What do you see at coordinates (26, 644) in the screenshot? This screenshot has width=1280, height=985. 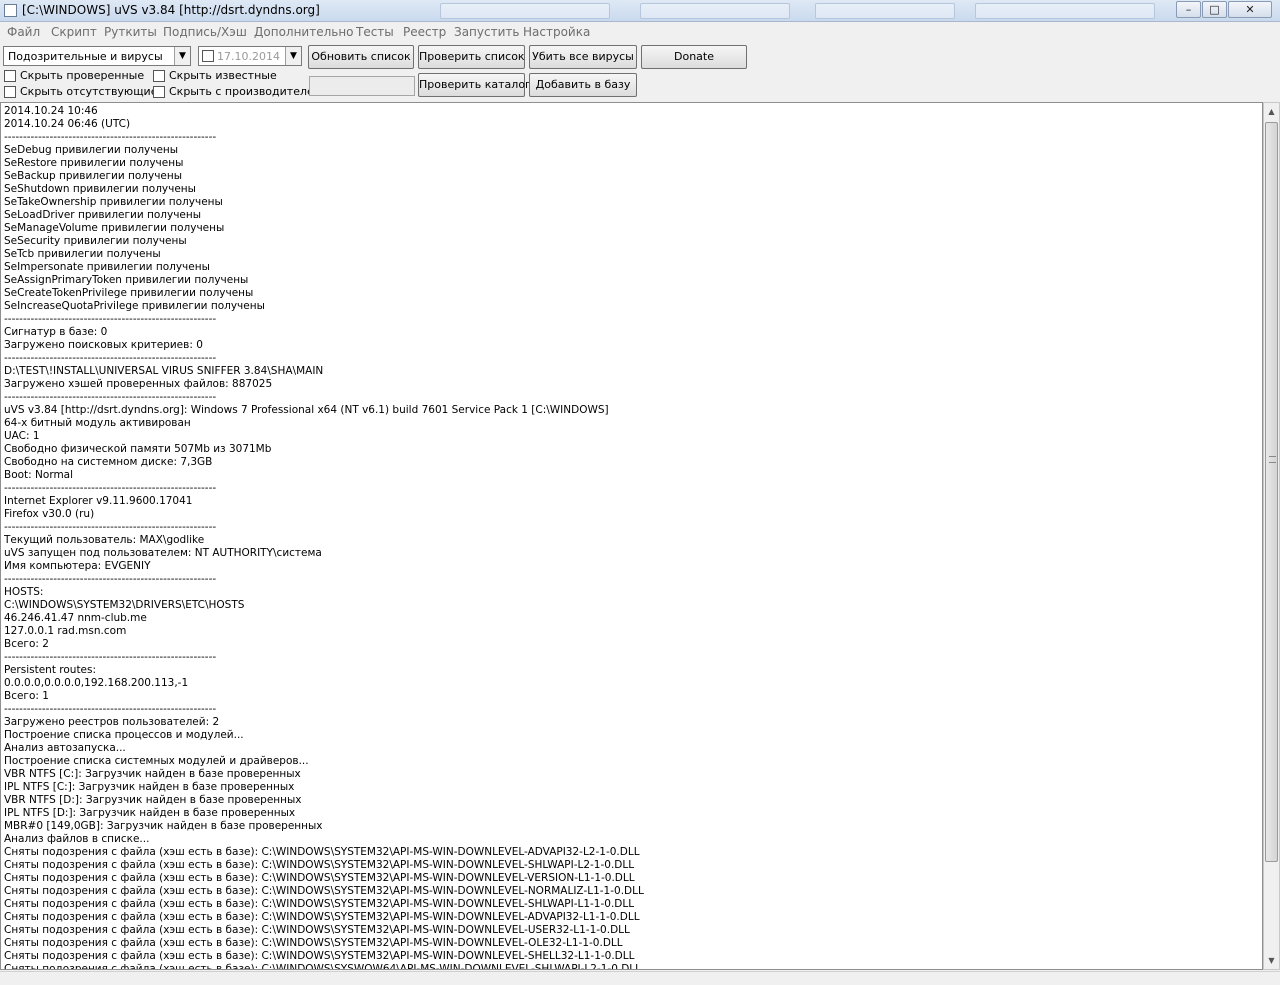 I see `log-line: Всего: 2` at bounding box center [26, 644].